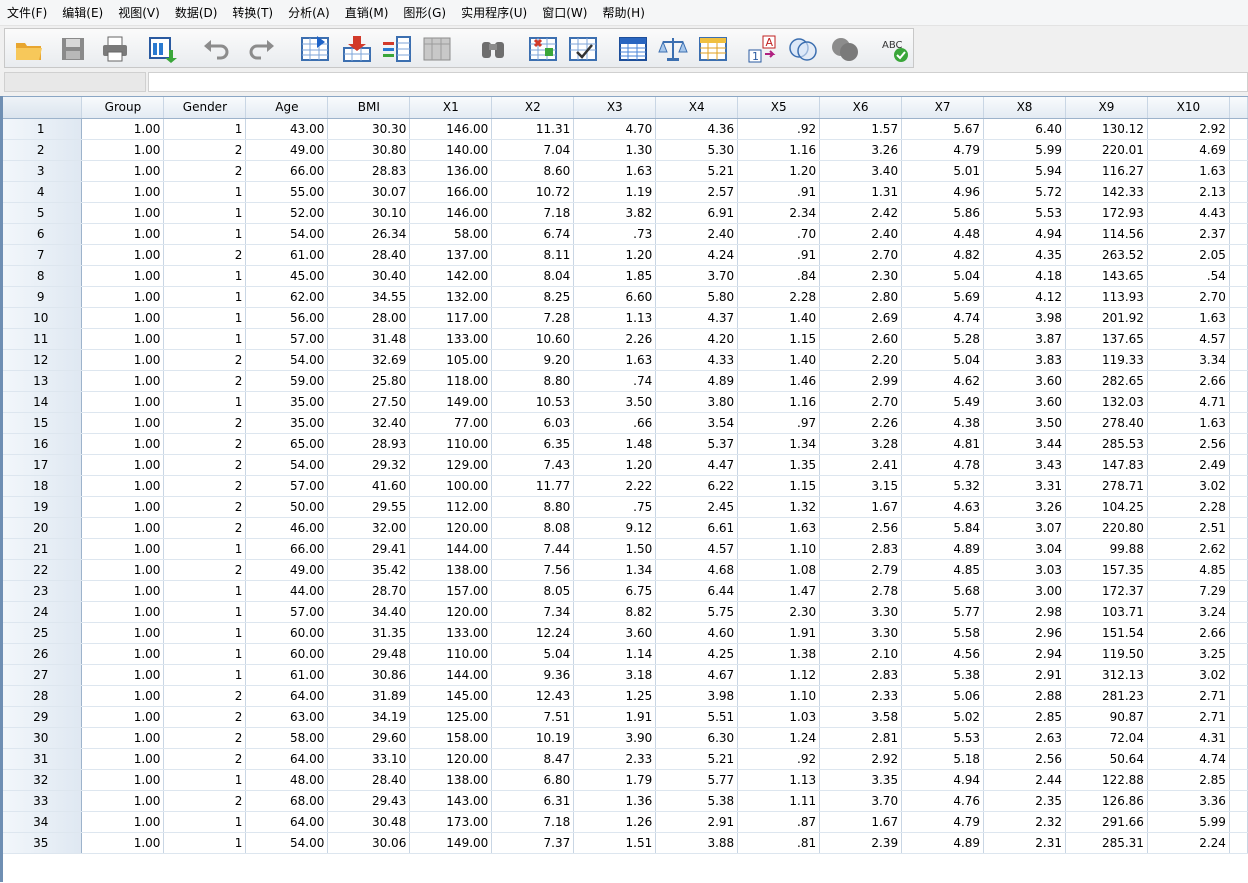 This screenshot has height=883, width=1248. Describe the element at coordinates (615, 423) in the screenshot. I see `data-cell: .66` at that location.